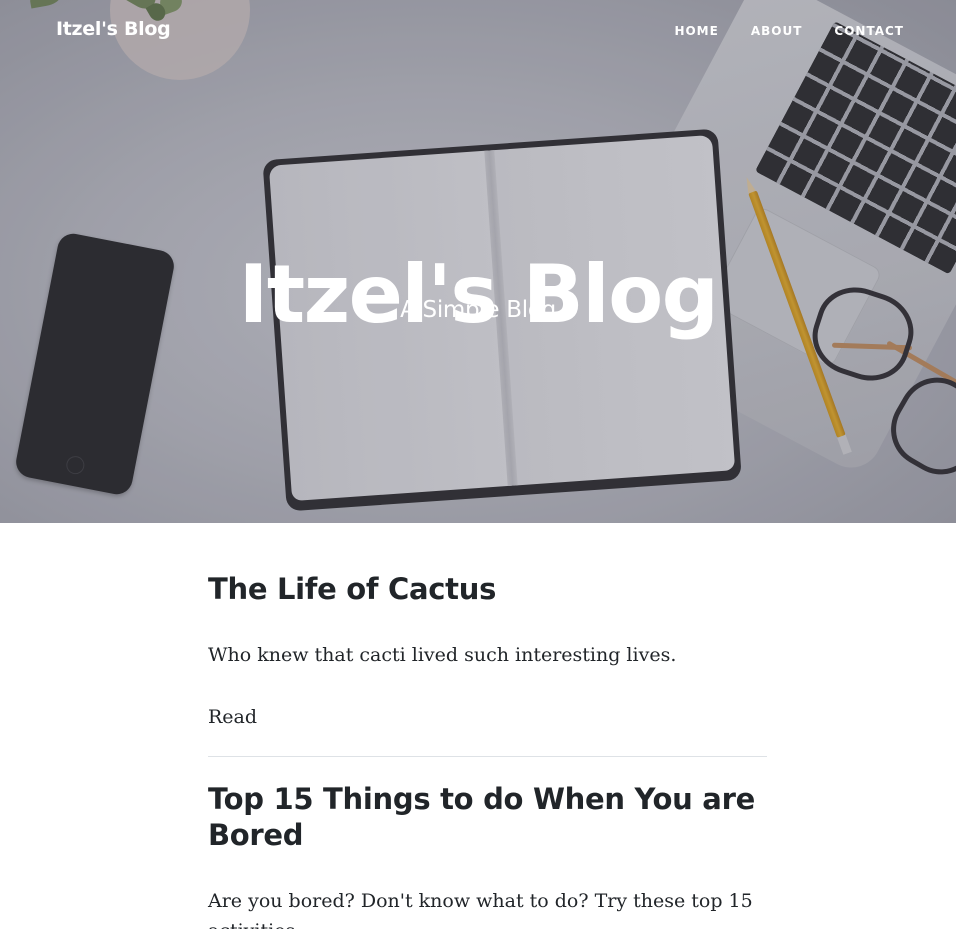 Image resolution: width=956 pixels, height=929 pixels. Describe the element at coordinates (352, 589) in the screenshot. I see `post-title: The Life of Cactus` at that location.